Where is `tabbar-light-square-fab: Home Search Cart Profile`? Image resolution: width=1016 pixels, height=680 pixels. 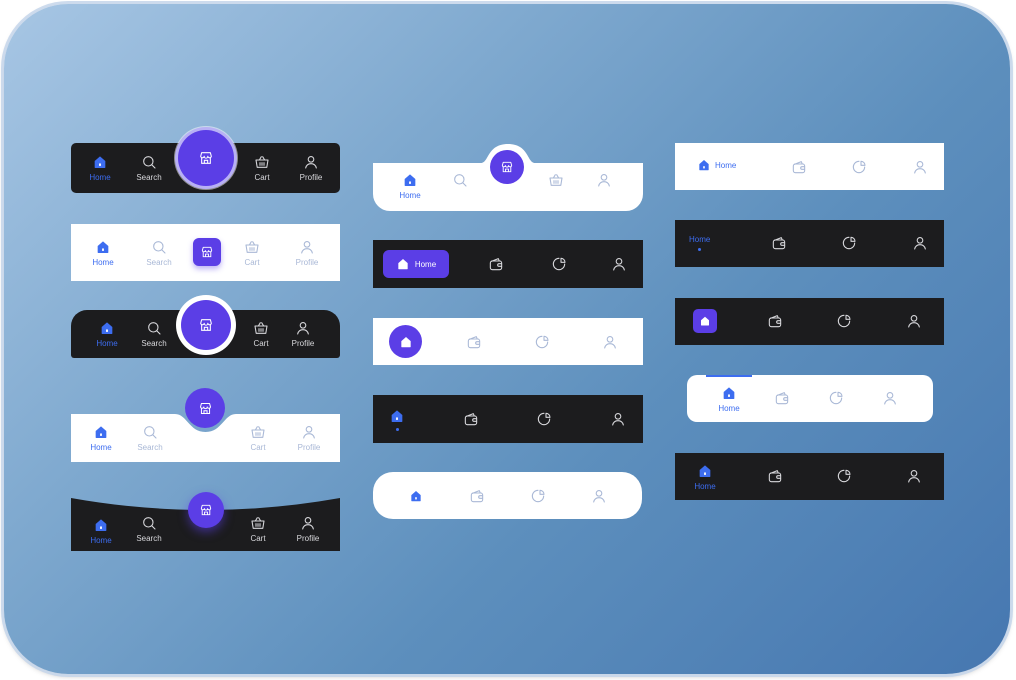
tabbar-light-square-fab: Home Search Cart Profile is located at coordinates (205, 252).